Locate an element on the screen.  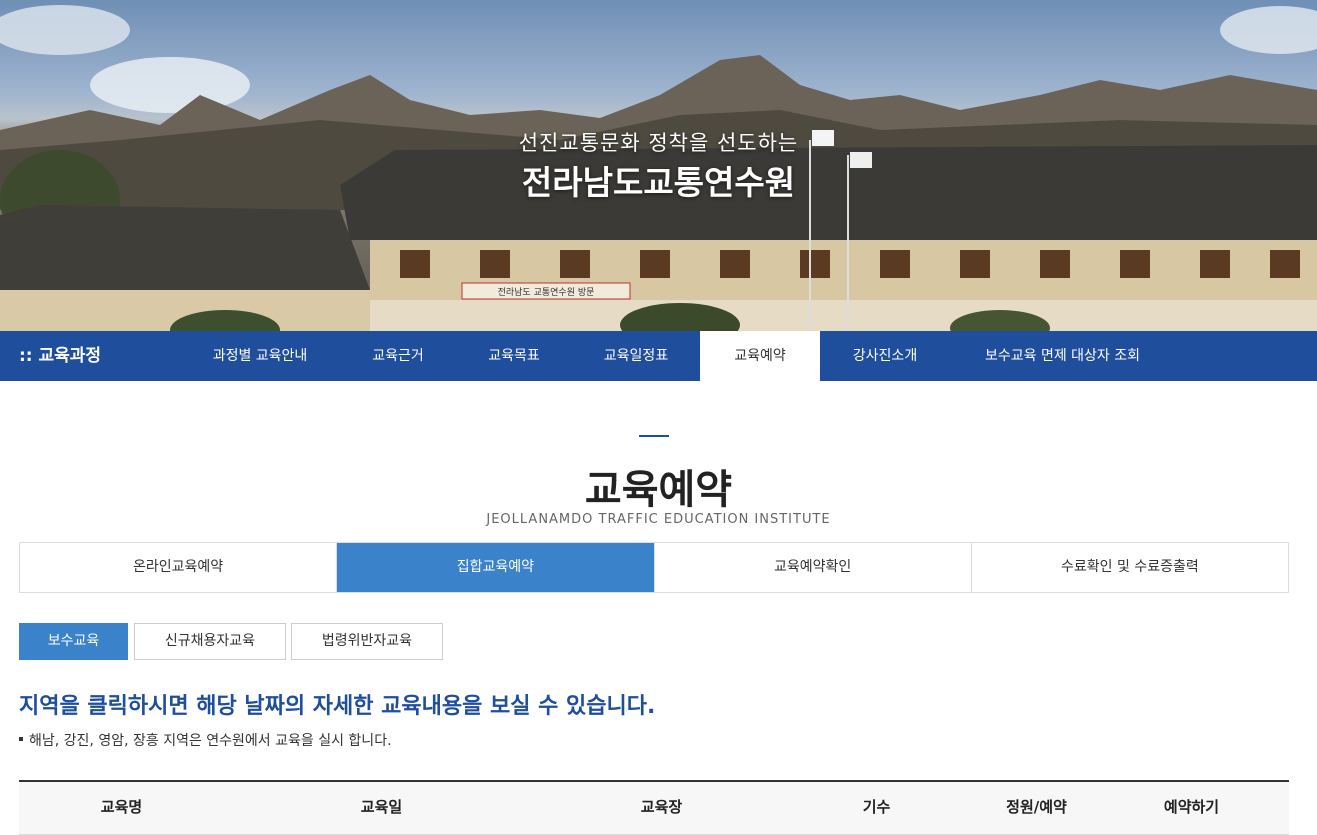
reservation-tabs: 온라인교육예약 집합교육예약 교육예약확인 수료확인 및 수료증출력 is located at coordinates (654, 567).